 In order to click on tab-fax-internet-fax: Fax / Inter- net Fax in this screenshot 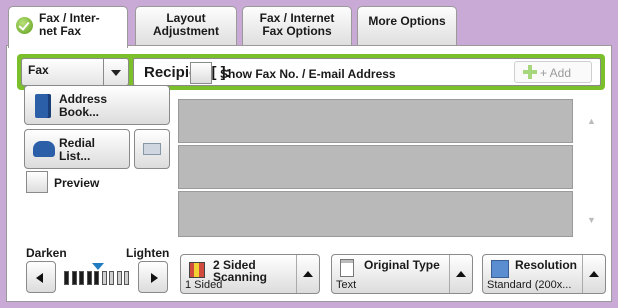, I will do `click(68, 27)`.